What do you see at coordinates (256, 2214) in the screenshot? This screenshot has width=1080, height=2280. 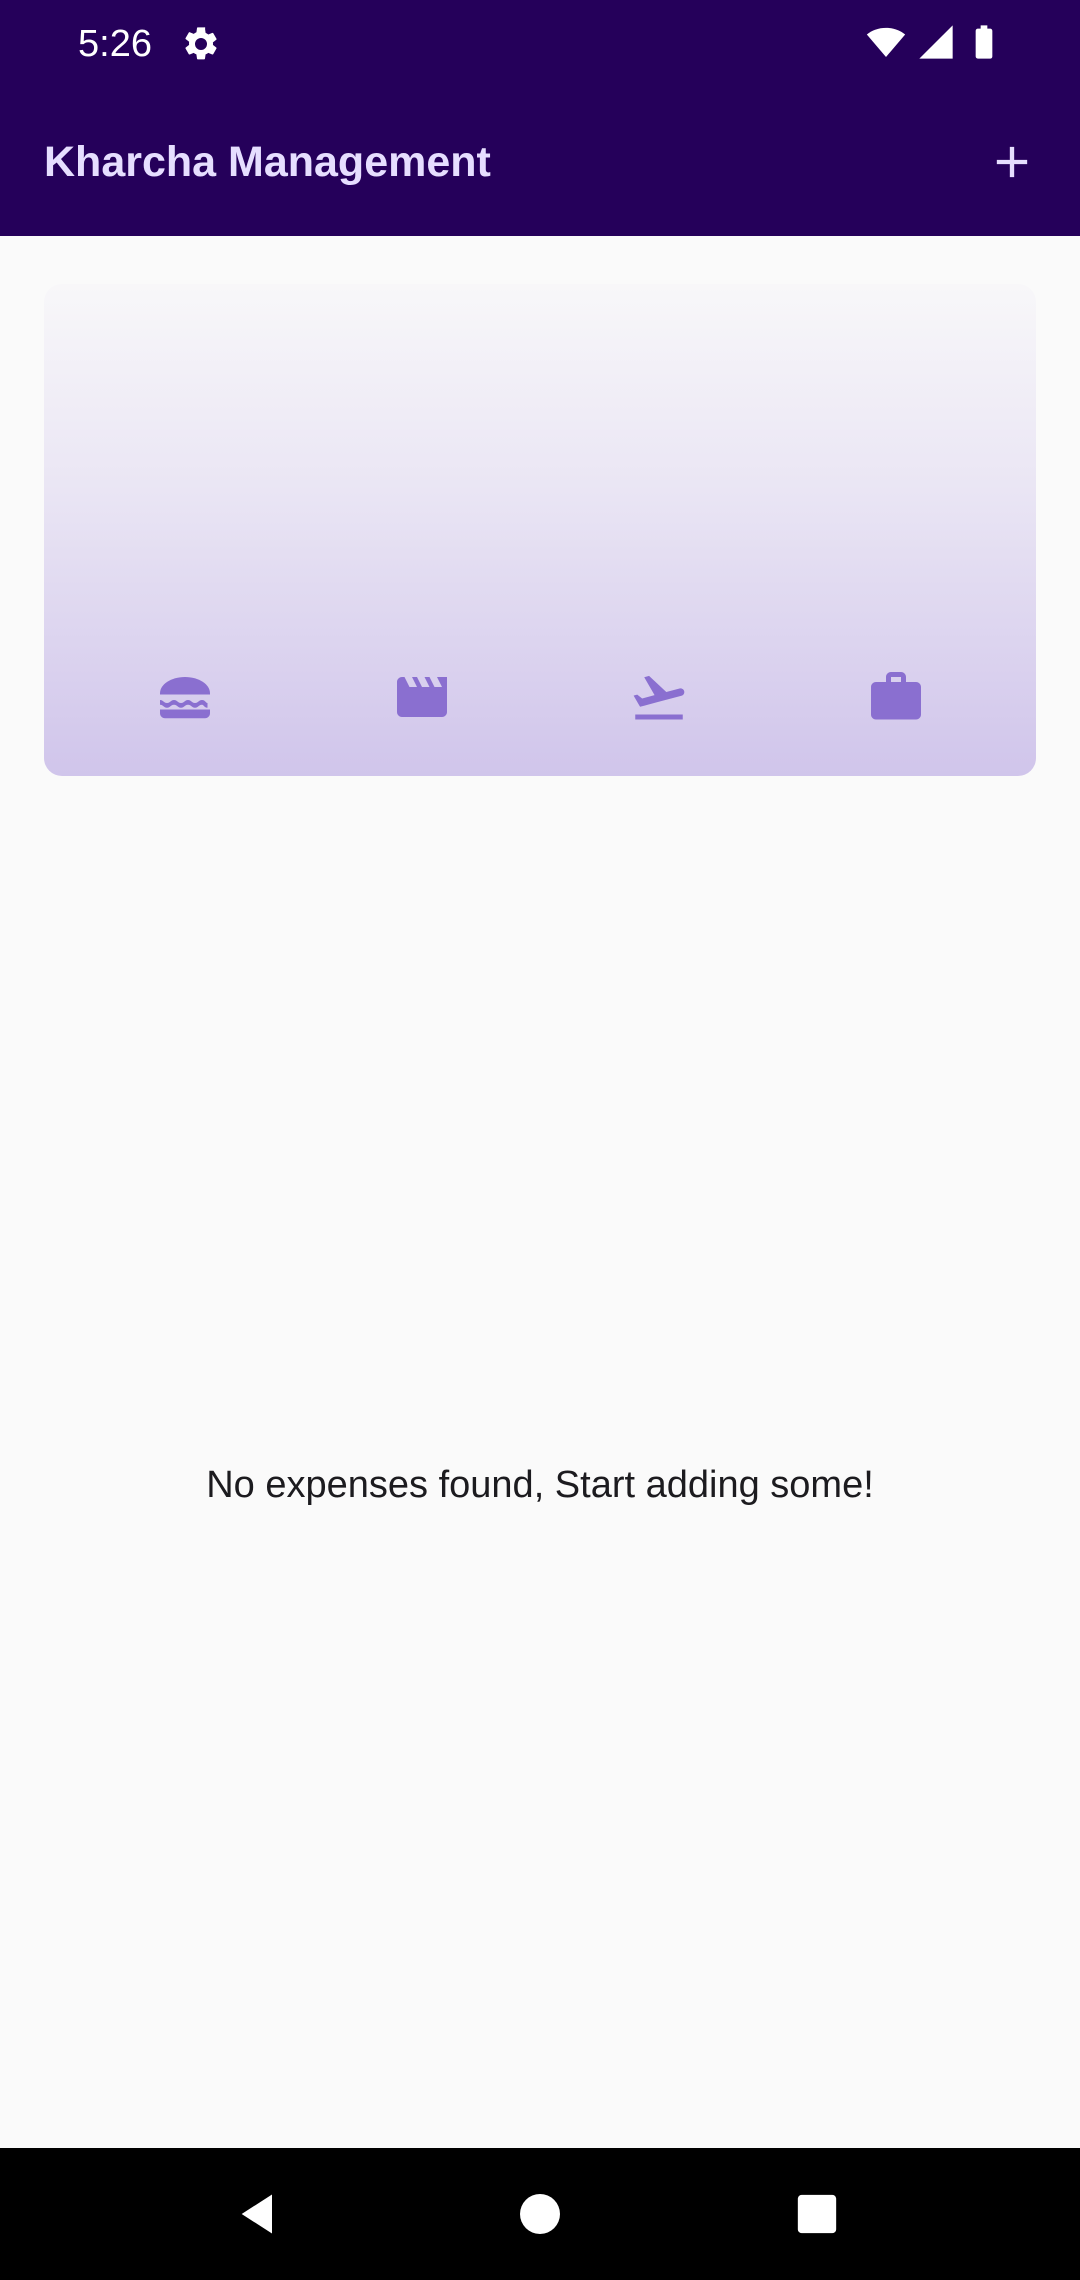 I see `back-icon` at bounding box center [256, 2214].